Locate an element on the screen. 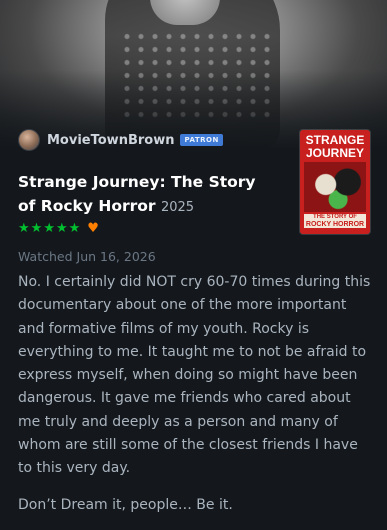  review-paragraph: Don’t Dream it, people… Be it. is located at coordinates (125, 504).